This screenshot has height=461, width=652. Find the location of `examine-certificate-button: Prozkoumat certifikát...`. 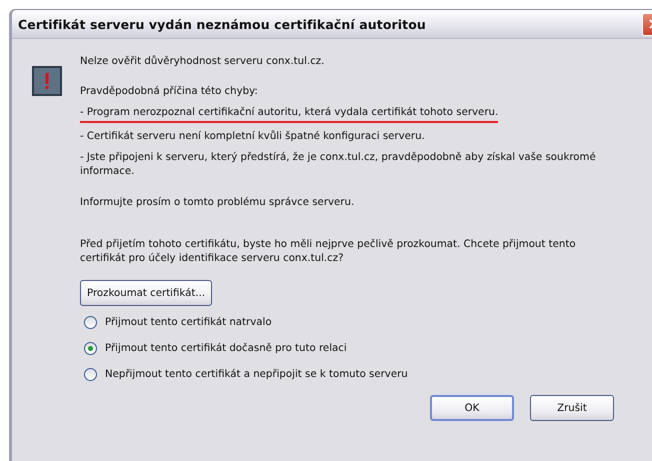

examine-certificate-button: Prozkoumat certifikát... is located at coordinates (146, 293).